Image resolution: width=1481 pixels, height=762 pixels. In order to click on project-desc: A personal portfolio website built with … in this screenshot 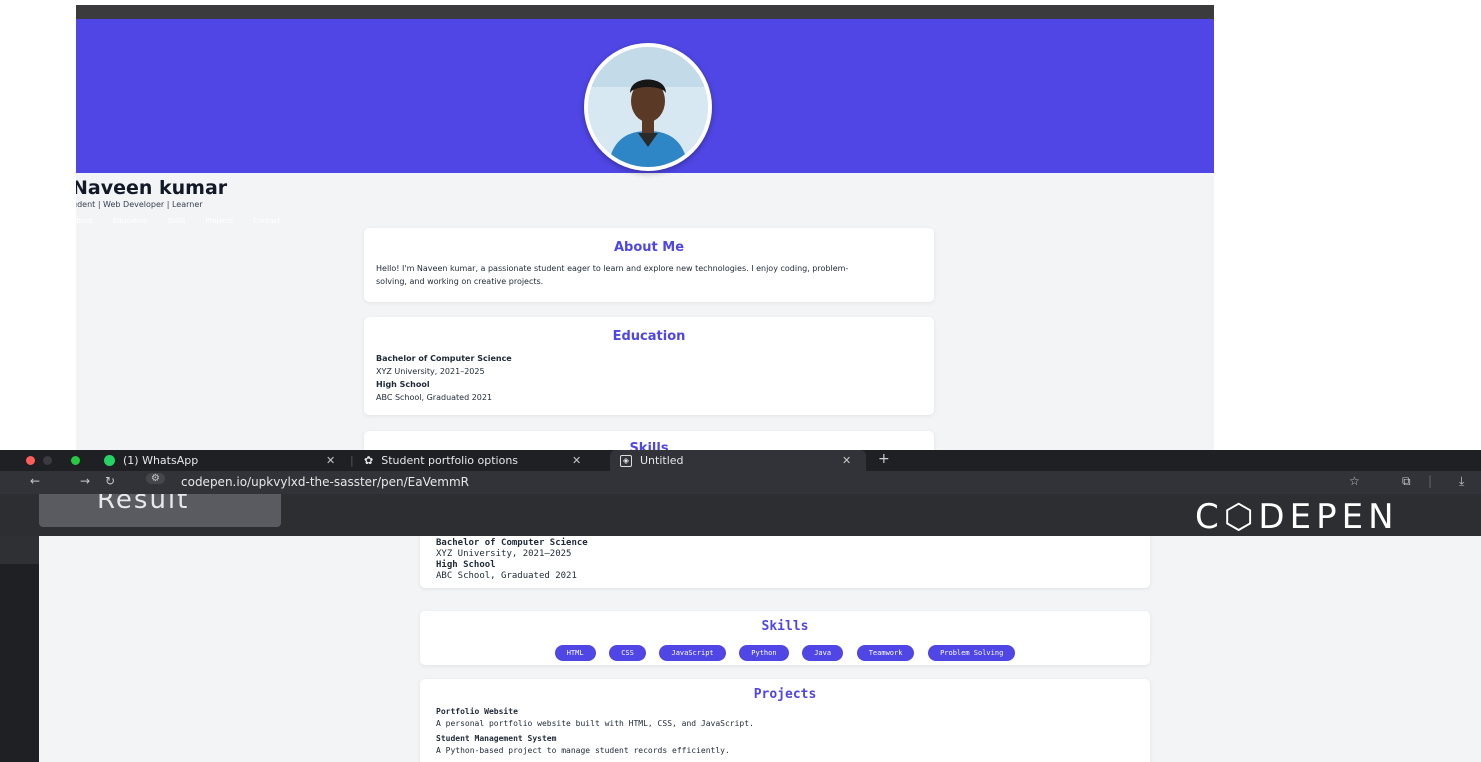, I will do `click(595, 723)`.